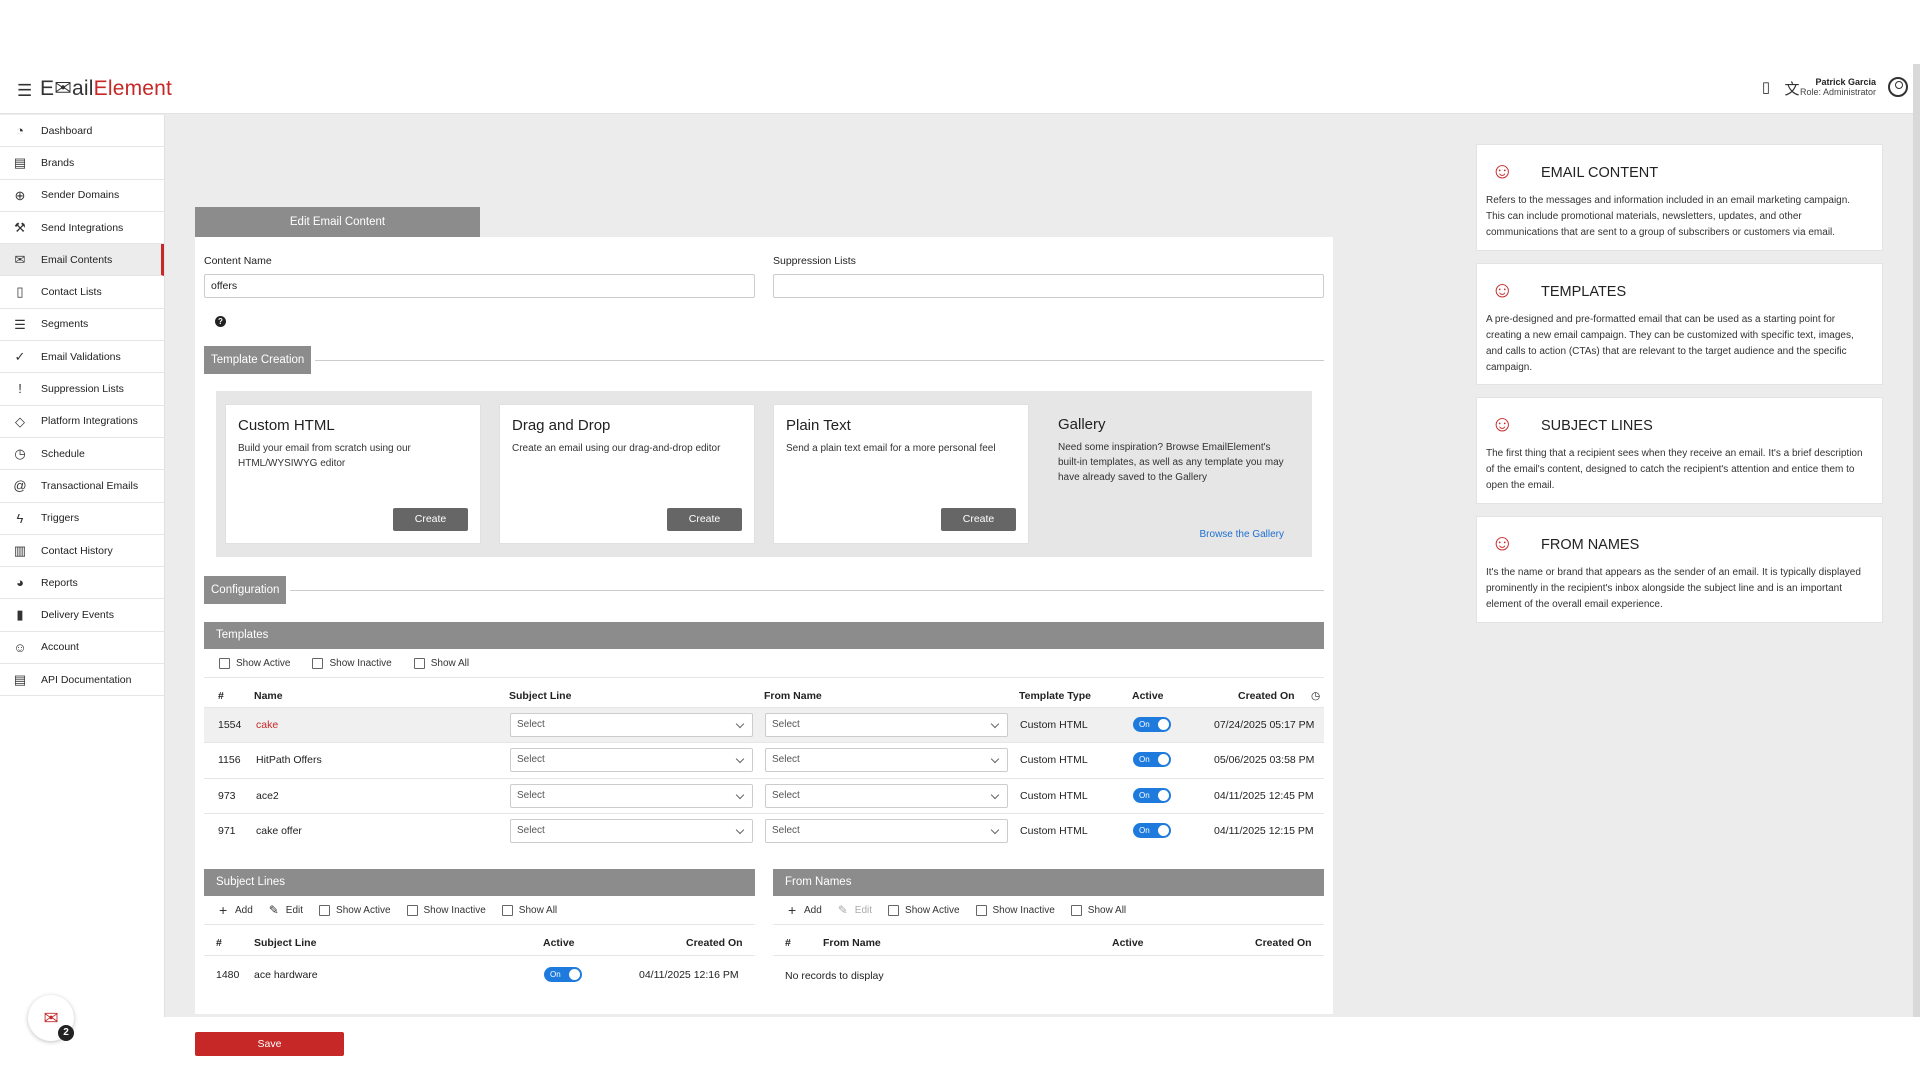  Describe the element at coordinates (1048, 286) in the screenshot. I see `suppression-lists-input` at that location.